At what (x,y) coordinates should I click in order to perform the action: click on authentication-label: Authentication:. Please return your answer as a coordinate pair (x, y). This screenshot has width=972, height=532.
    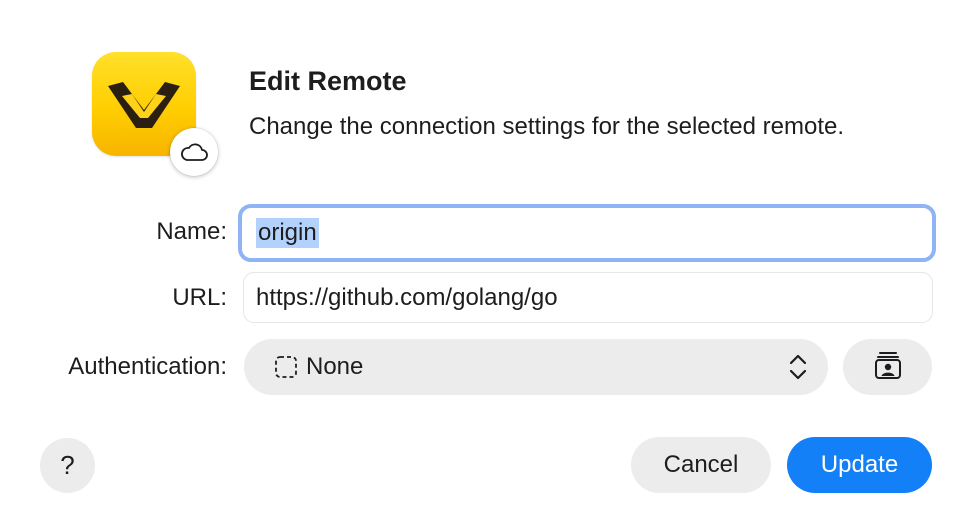
    Looking at the image, I should click on (147, 366).